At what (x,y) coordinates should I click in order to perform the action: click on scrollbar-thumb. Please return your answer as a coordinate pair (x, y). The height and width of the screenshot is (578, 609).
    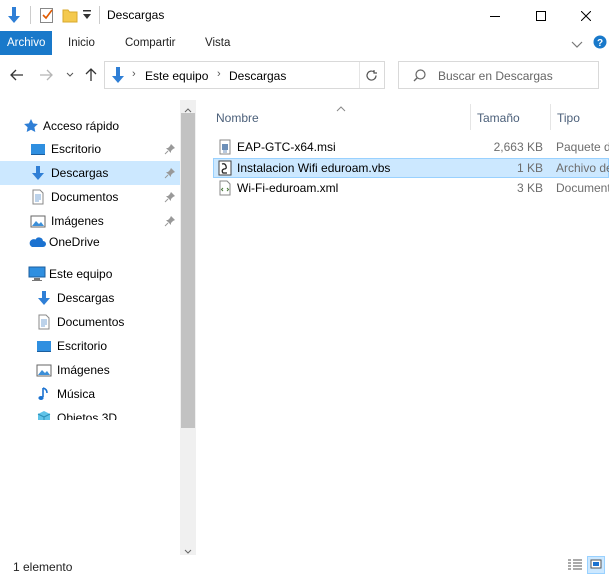
    Looking at the image, I should click on (188, 270).